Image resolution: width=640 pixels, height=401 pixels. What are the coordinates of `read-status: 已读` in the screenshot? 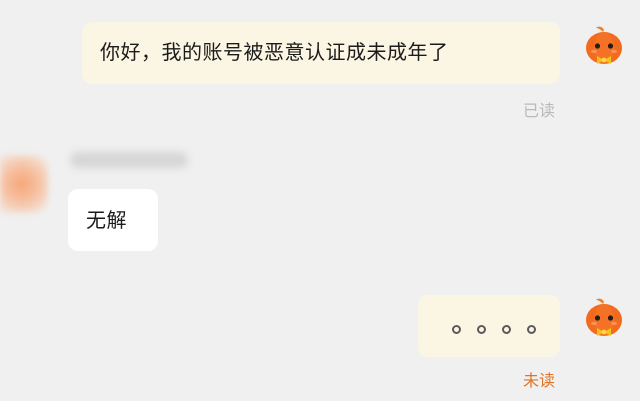 It's located at (539, 110).